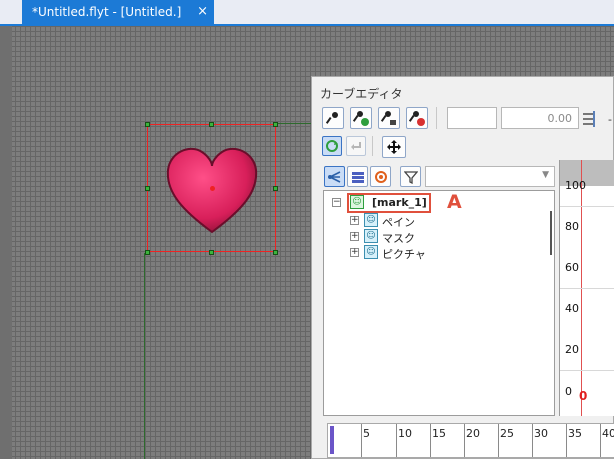  What do you see at coordinates (371, 220) in the screenshot?
I see `pane-icon: ☺` at bounding box center [371, 220].